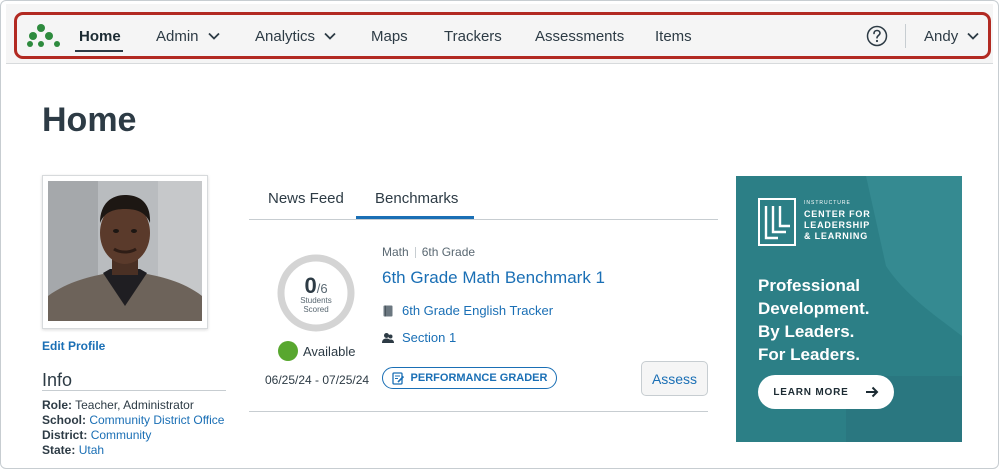  Describe the element at coordinates (73, 346) in the screenshot. I see `edit-profile-link: Edit Profile` at that location.